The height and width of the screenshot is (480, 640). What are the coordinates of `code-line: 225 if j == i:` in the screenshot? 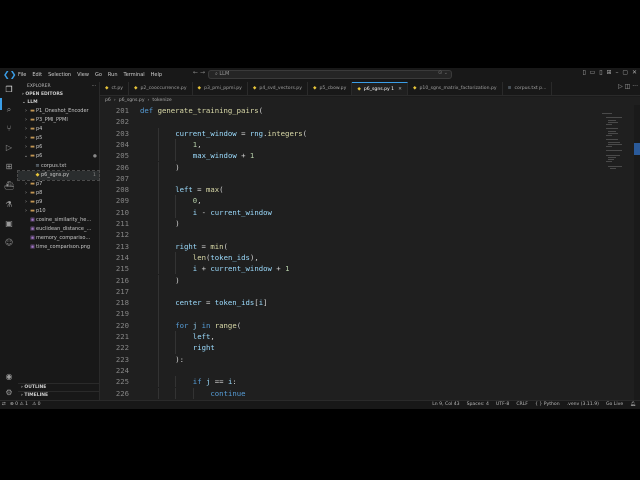 It's located at (350, 382).